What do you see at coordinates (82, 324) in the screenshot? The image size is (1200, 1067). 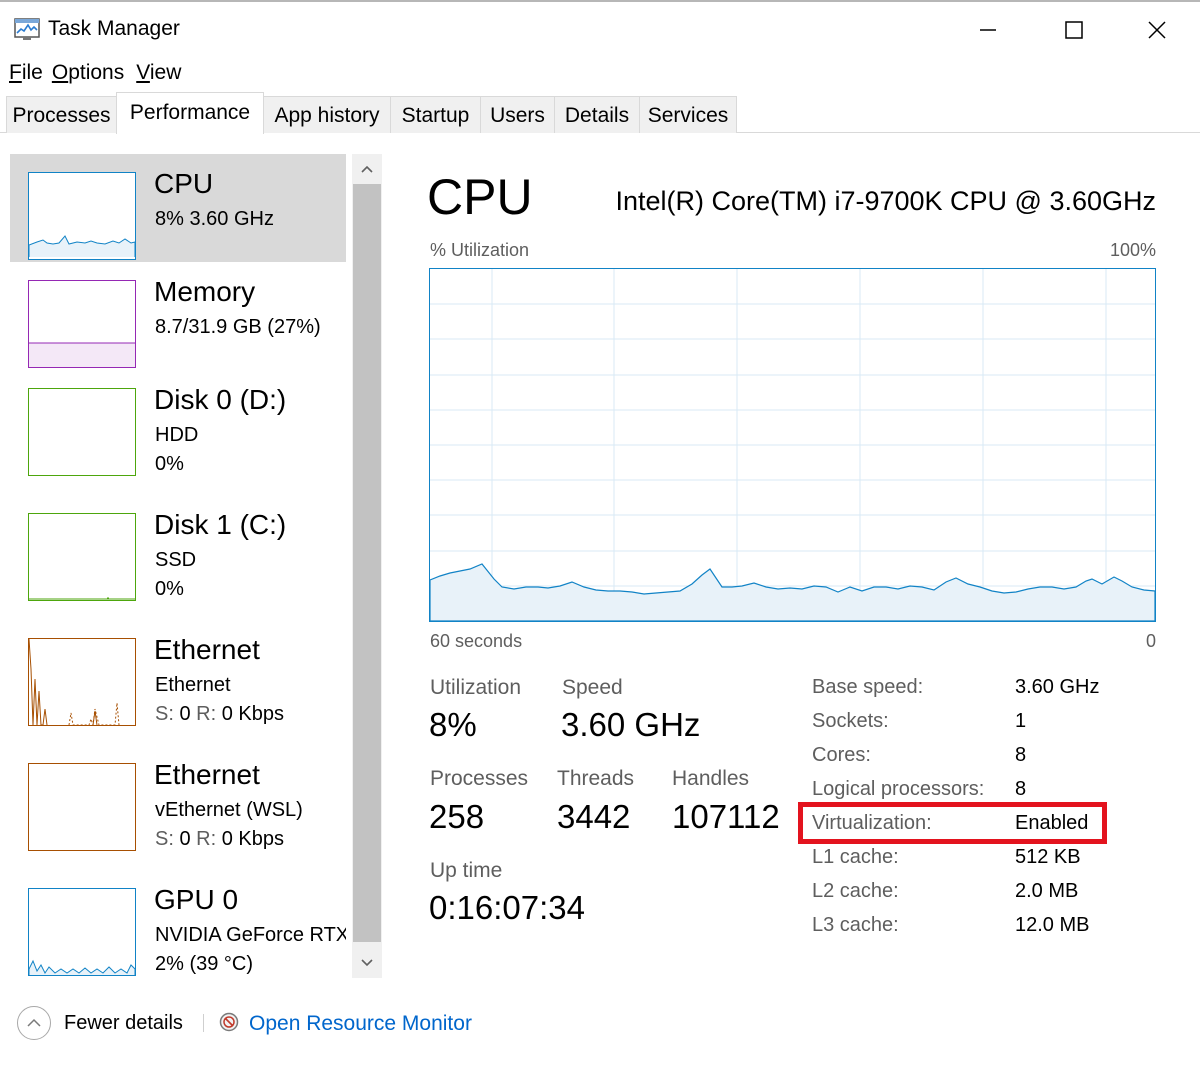 I see `memory-thumbnail` at bounding box center [82, 324].